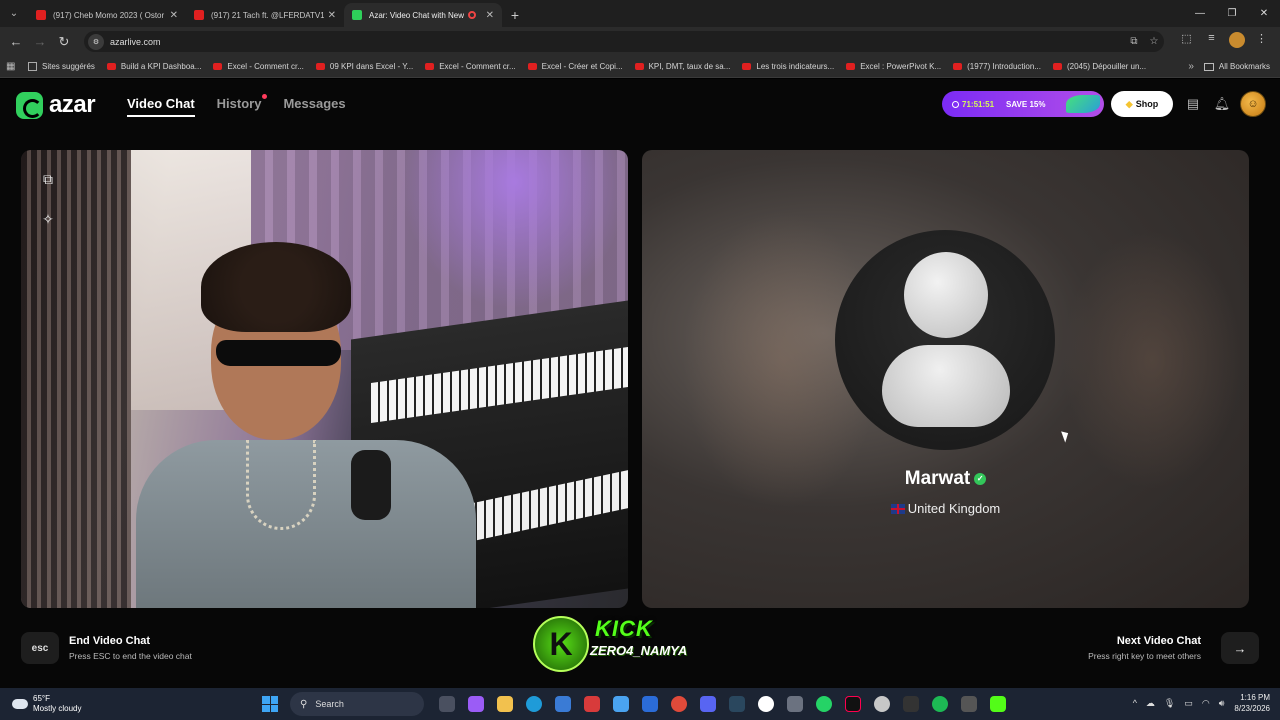  What do you see at coordinates (40, 648) in the screenshot?
I see `end-chat-button: esc` at bounding box center [40, 648].